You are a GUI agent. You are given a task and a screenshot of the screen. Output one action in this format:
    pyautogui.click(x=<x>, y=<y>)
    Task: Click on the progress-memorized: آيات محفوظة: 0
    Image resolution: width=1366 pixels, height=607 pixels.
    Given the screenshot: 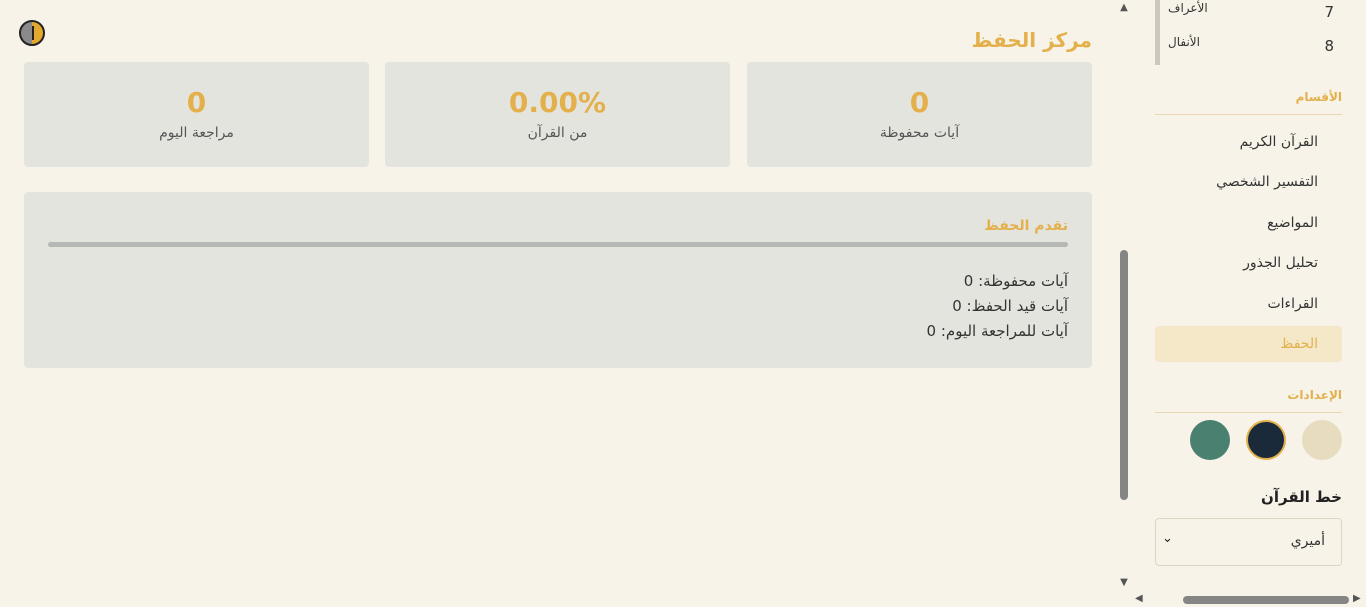 What is the action you would take?
    pyautogui.click(x=1015, y=281)
    